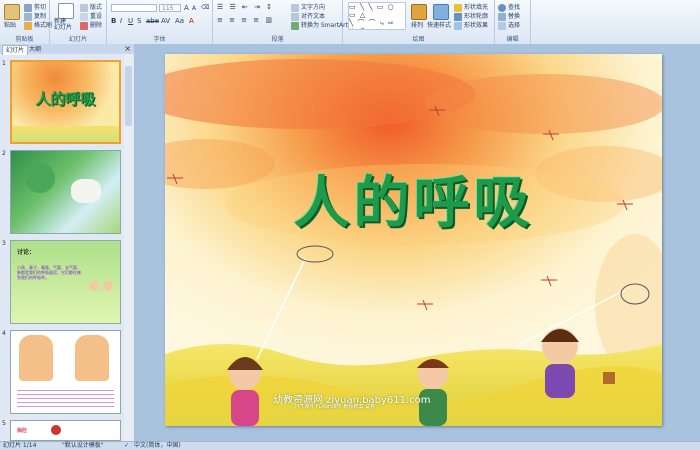 This screenshot has height=450, width=700. What do you see at coordinates (413, 198) in the screenshot?
I see `slide-title: 人的呼吸` at bounding box center [413, 198].